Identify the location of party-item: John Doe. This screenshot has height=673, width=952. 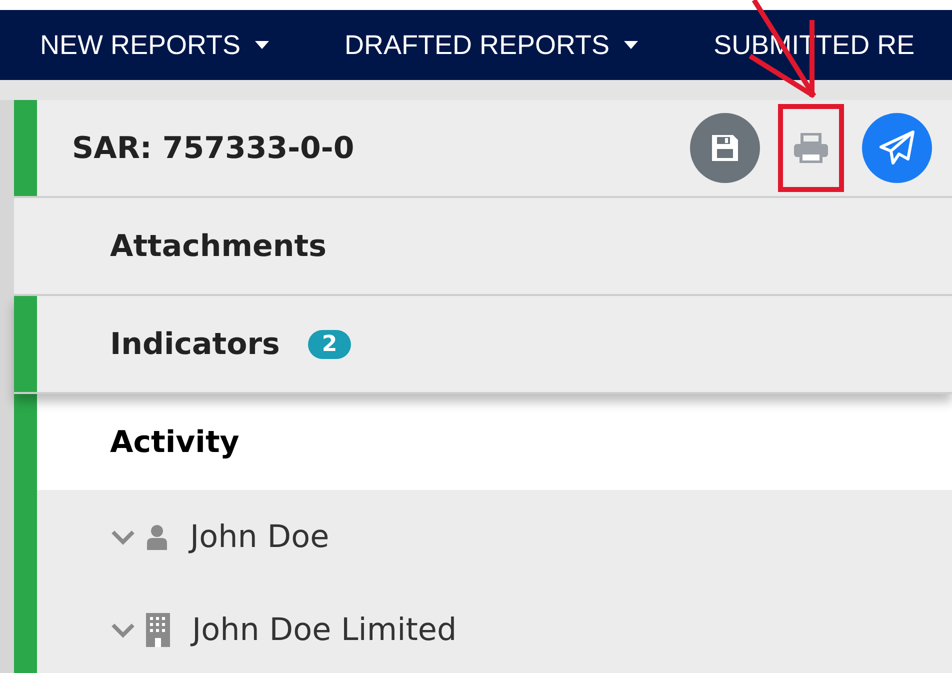
(531, 536).